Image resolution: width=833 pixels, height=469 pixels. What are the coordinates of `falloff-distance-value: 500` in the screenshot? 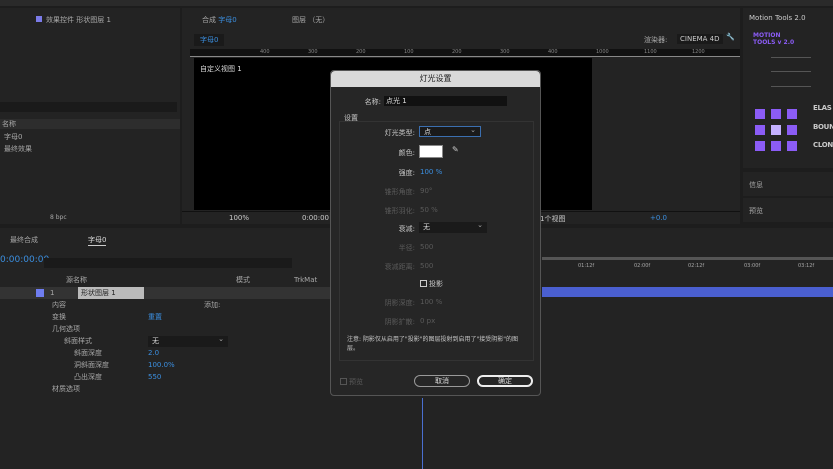 It's located at (427, 266).